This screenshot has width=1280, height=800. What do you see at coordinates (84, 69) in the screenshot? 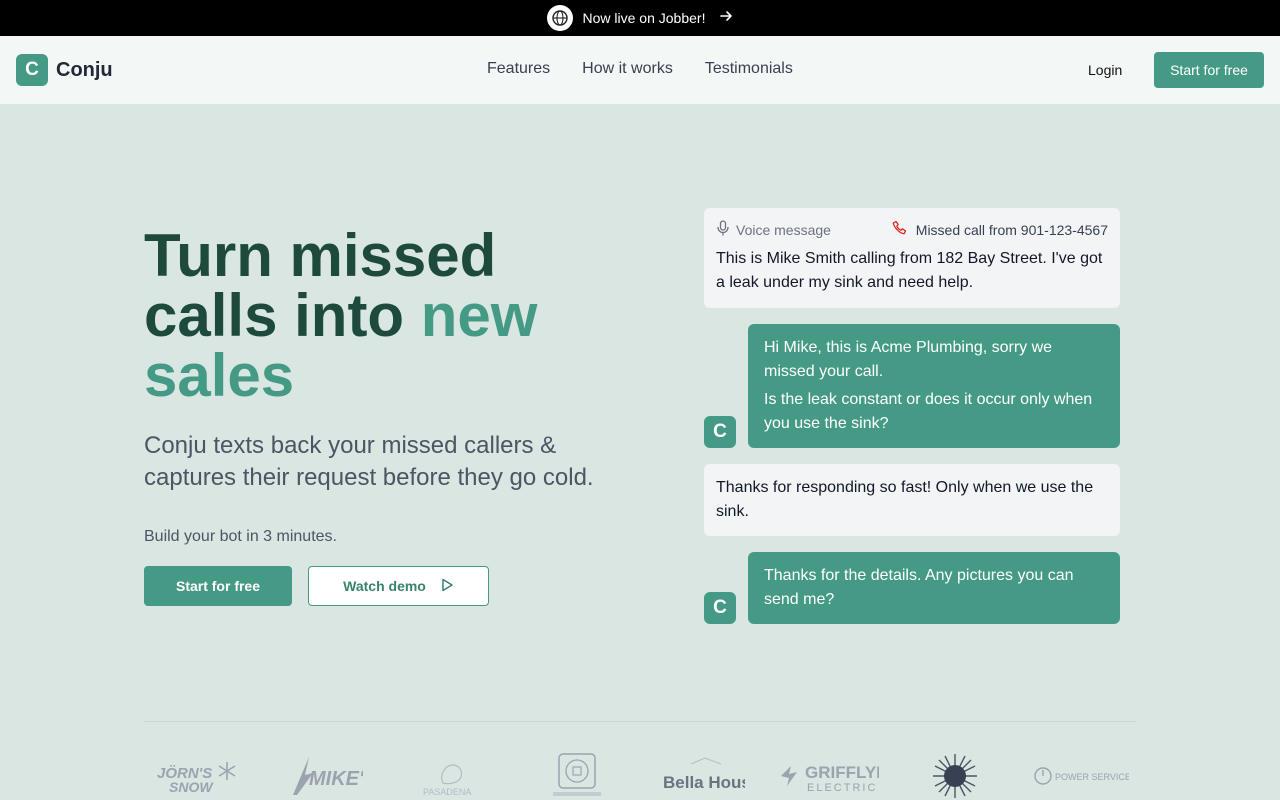
I see `brand-name: Conju` at bounding box center [84, 69].